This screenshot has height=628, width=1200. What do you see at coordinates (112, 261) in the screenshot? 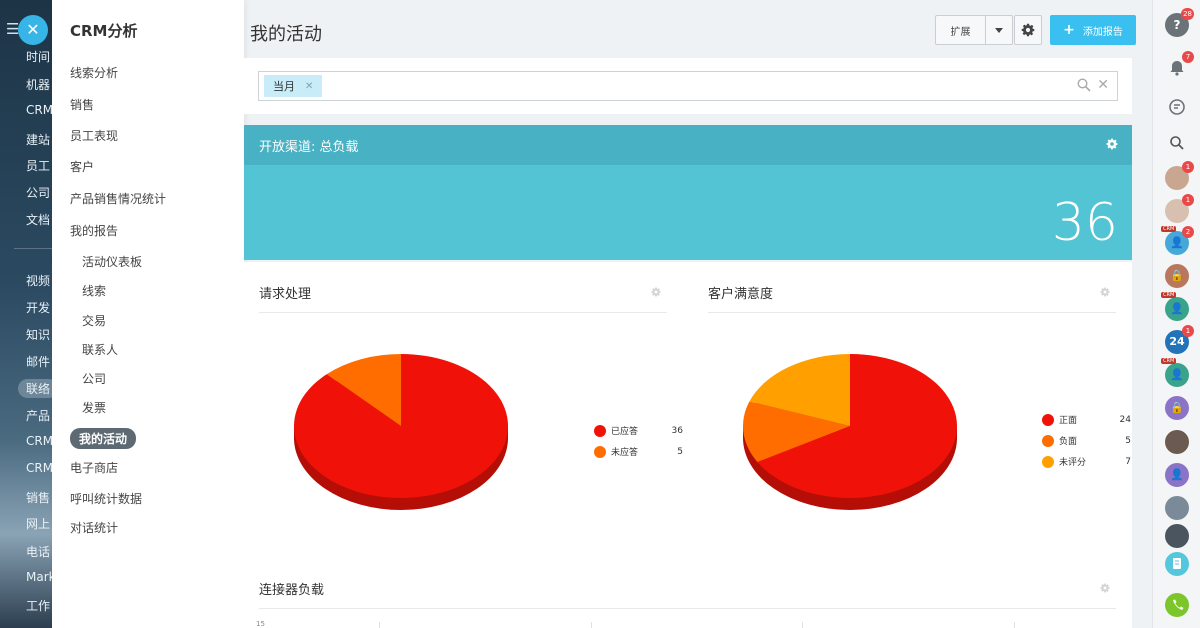
I see `submenu-item: 活动仪表板` at bounding box center [112, 261].